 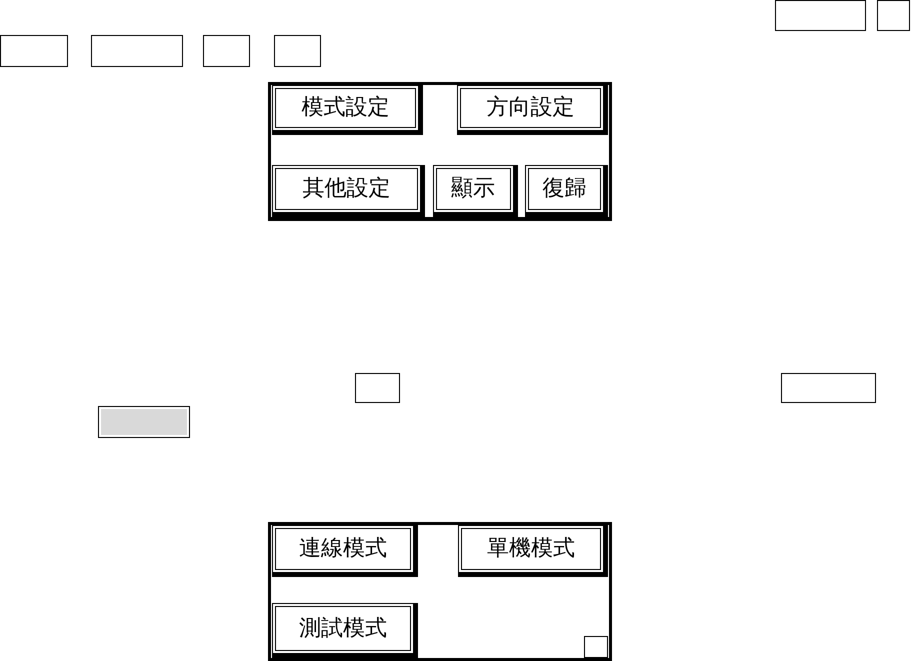 I want to click on panel-button: 測試模式, so click(x=345, y=630).